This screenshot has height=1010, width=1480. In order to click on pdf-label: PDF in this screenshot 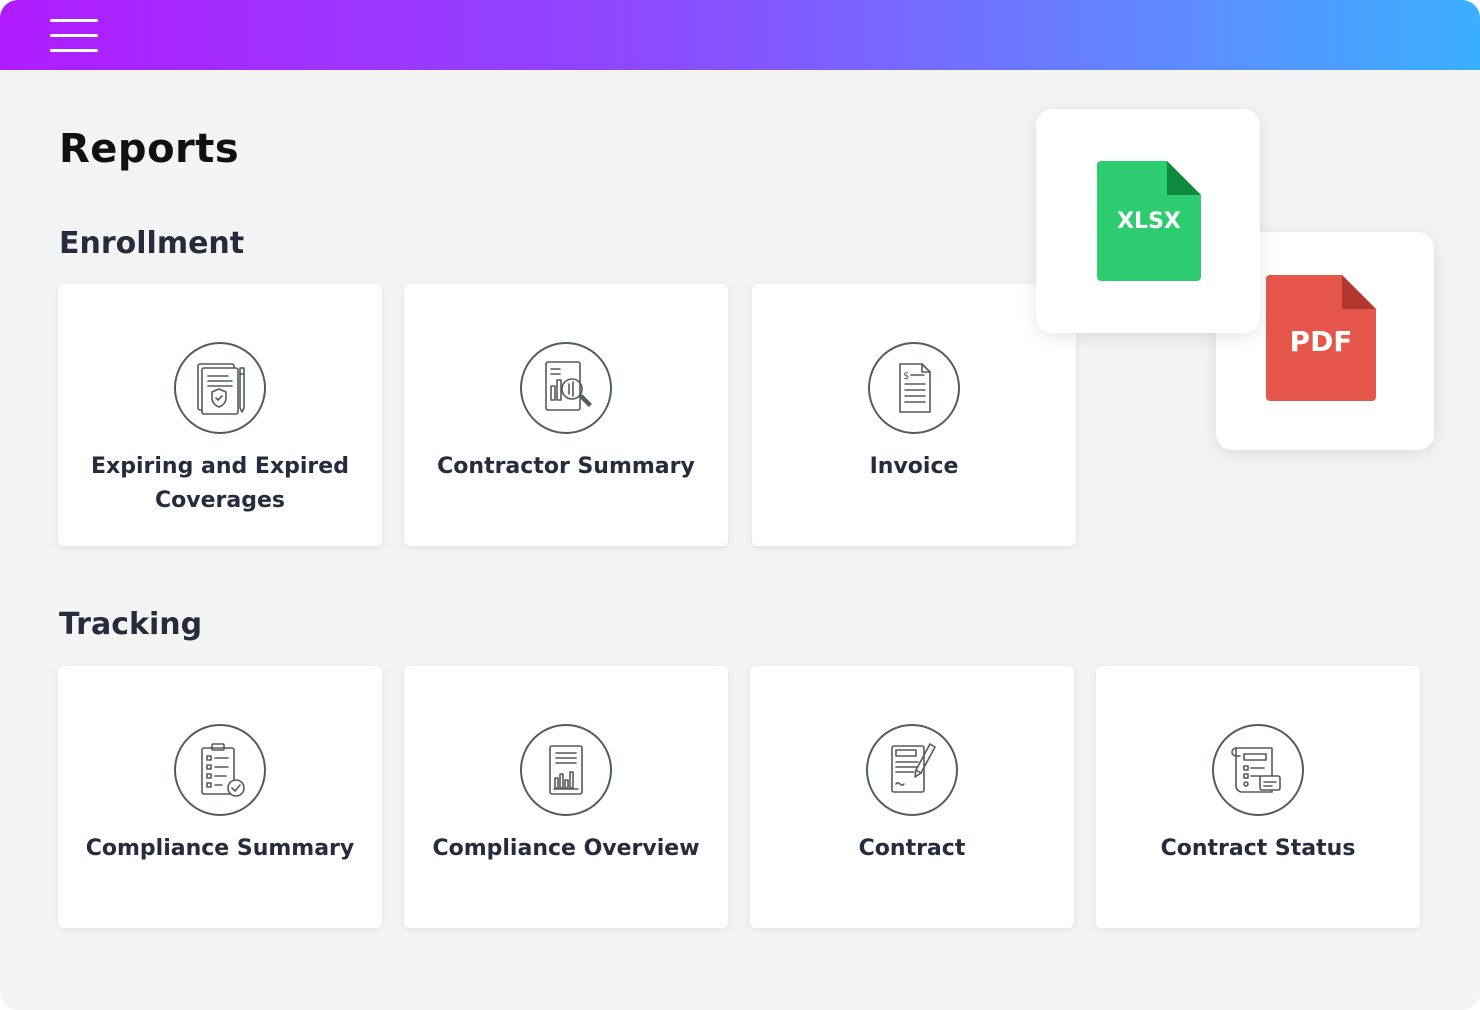, I will do `click(1321, 341)`.